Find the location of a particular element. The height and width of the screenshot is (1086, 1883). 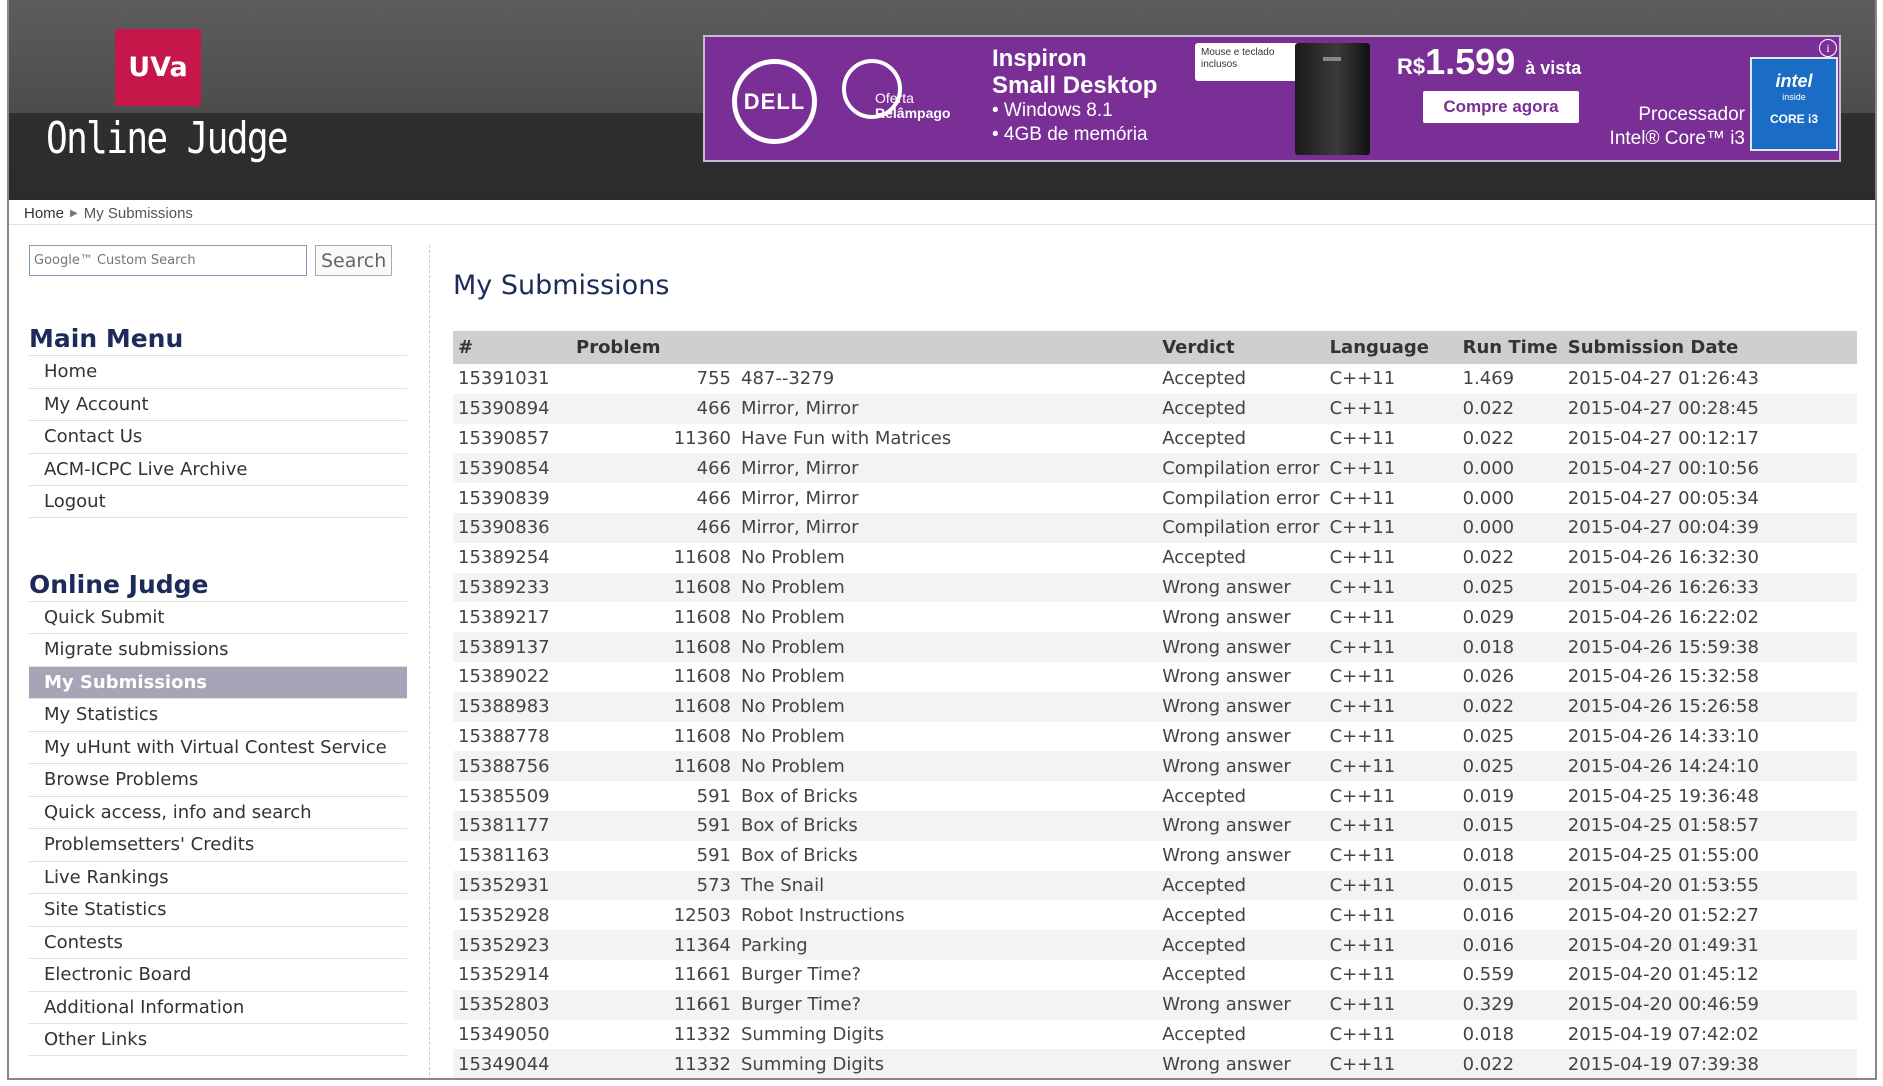

problem-number: 755 is located at coordinates (653, 379).